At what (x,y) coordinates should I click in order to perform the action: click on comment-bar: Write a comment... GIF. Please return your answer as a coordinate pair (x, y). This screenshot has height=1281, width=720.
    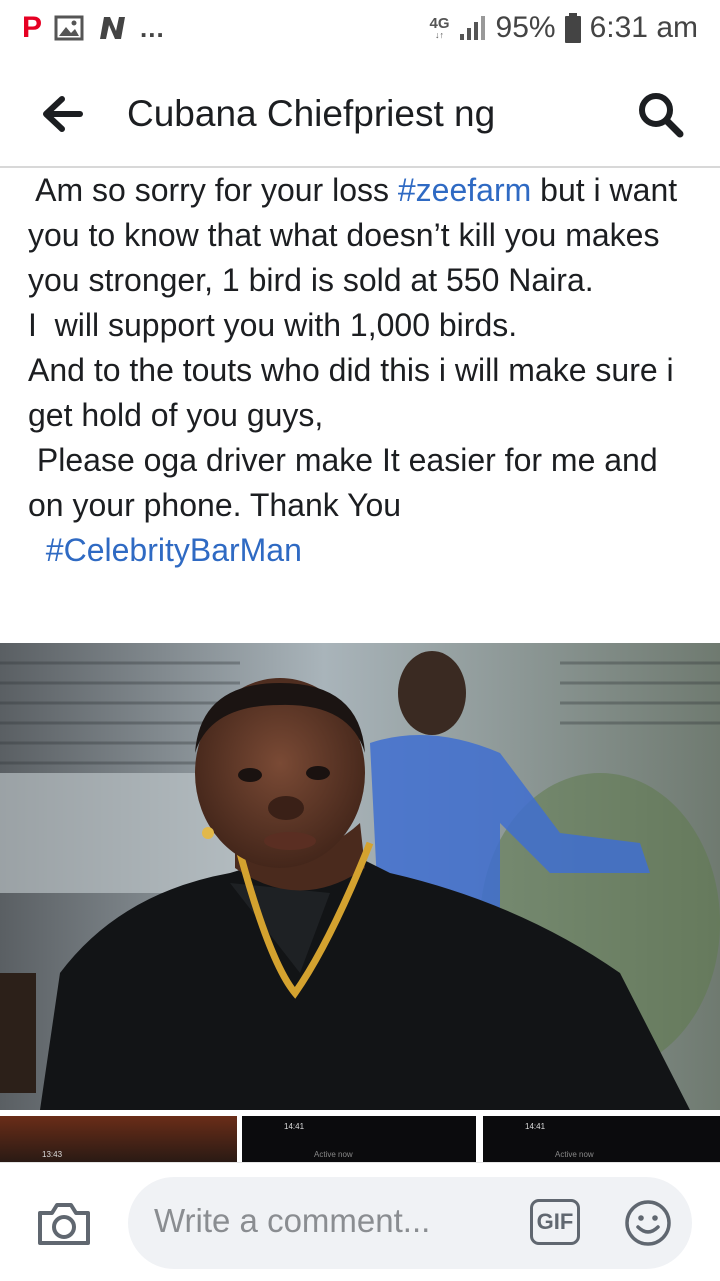
    Looking at the image, I should click on (360, 1221).